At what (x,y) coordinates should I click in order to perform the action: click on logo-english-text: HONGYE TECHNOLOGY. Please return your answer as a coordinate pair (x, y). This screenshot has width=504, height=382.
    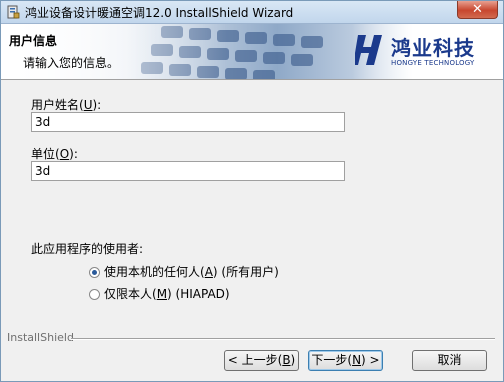
    Looking at the image, I should click on (433, 63).